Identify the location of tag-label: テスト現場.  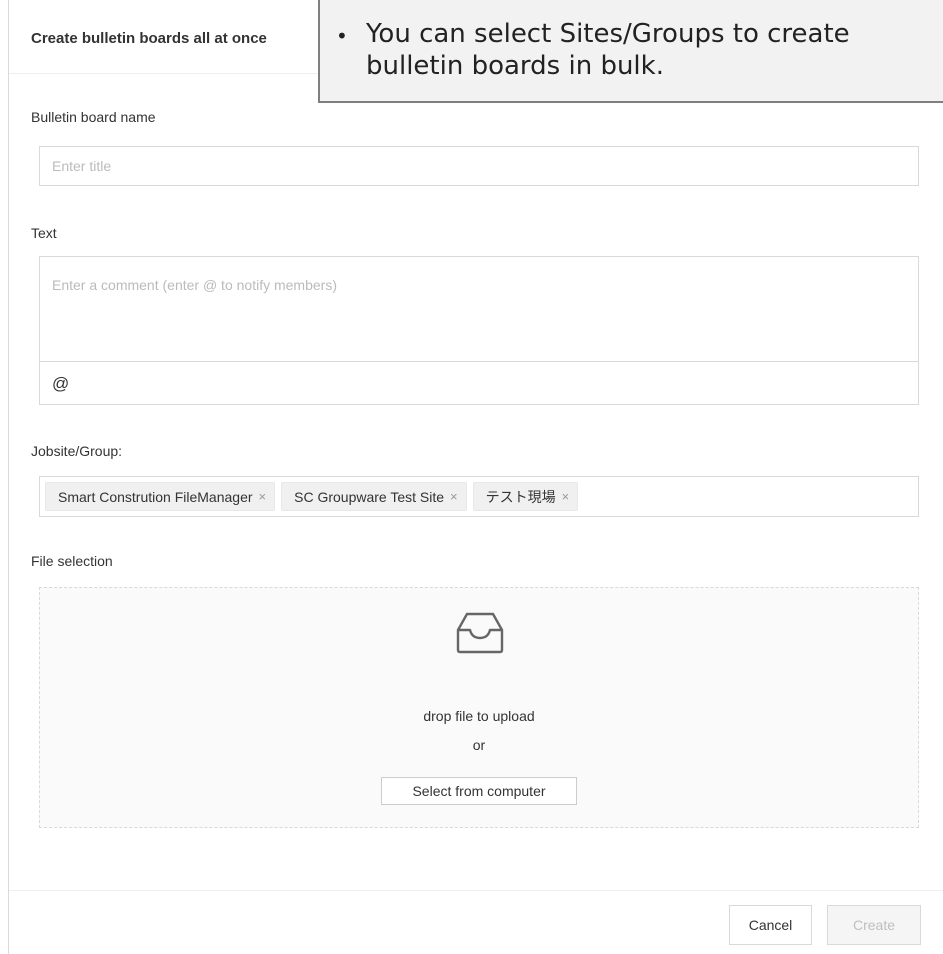
(520, 496).